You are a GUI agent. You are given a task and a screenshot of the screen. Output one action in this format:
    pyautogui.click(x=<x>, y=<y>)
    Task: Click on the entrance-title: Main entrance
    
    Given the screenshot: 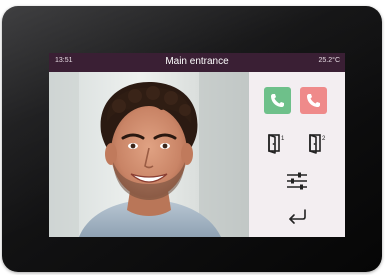 What is the action you would take?
    pyautogui.click(x=197, y=61)
    